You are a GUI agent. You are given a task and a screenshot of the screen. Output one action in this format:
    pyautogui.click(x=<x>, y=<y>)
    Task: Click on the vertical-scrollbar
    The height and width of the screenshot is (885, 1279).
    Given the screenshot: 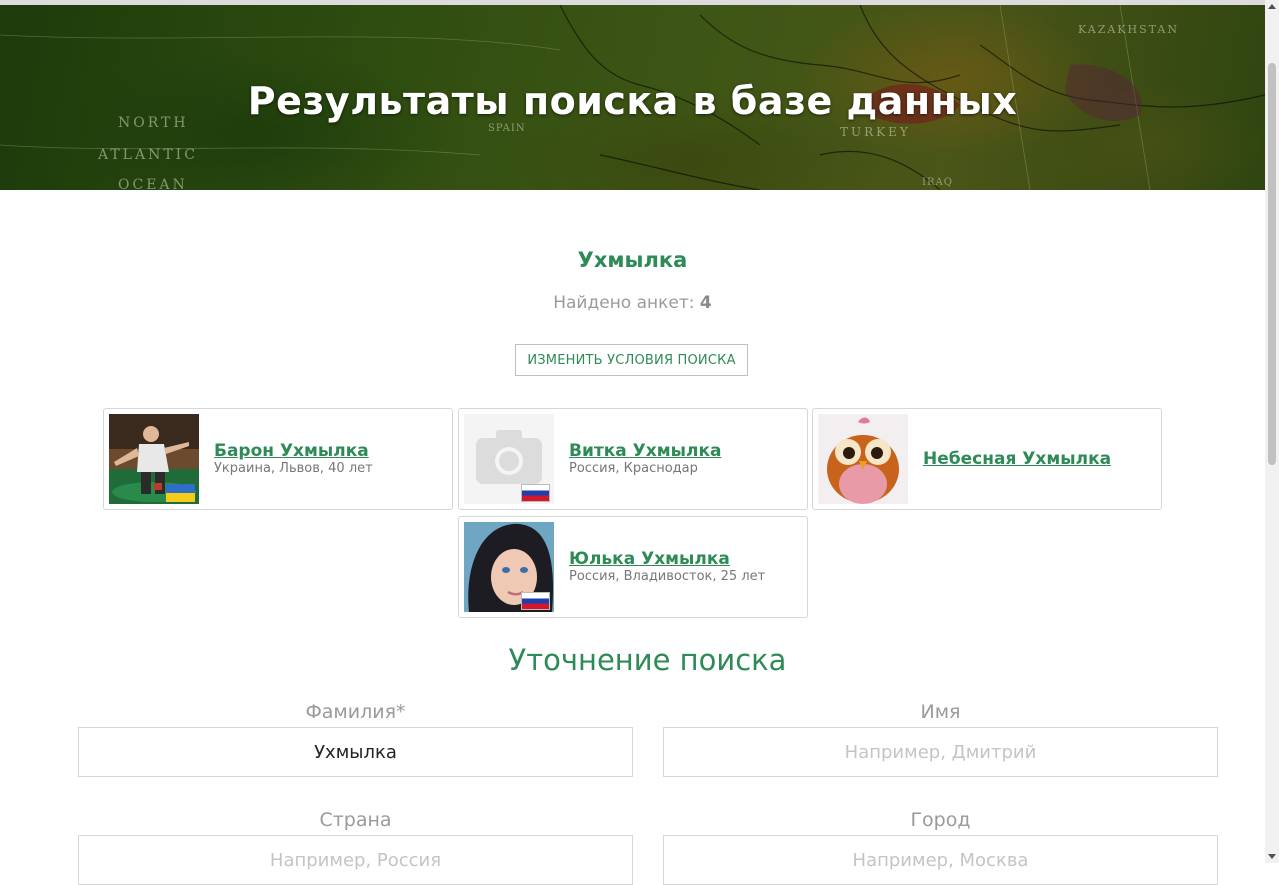 What is the action you would take?
    pyautogui.click(x=1272, y=431)
    